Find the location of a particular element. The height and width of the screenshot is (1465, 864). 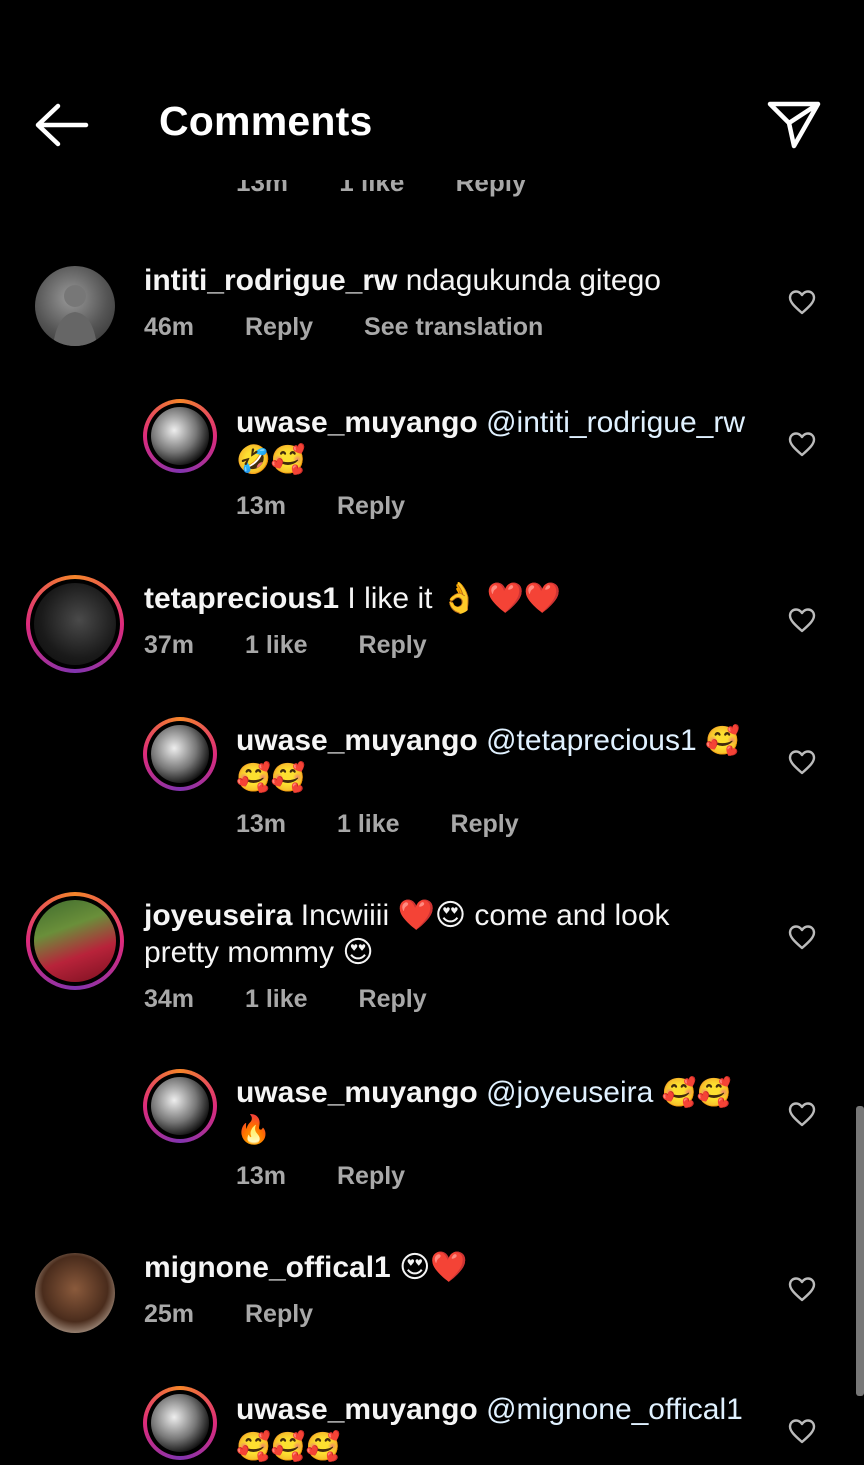

comment-body: ndagukunda gitego is located at coordinates (533, 280).